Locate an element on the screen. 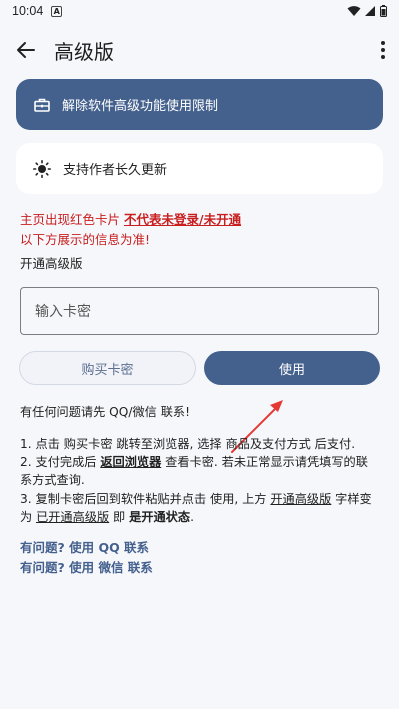 The height and width of the screenshot is (709, 399). help-step-3: 3. 复制卡密后回到软件粘贴并点击 使用, 上方 开通高级版 字样变 is located at coordinates (196, 498).